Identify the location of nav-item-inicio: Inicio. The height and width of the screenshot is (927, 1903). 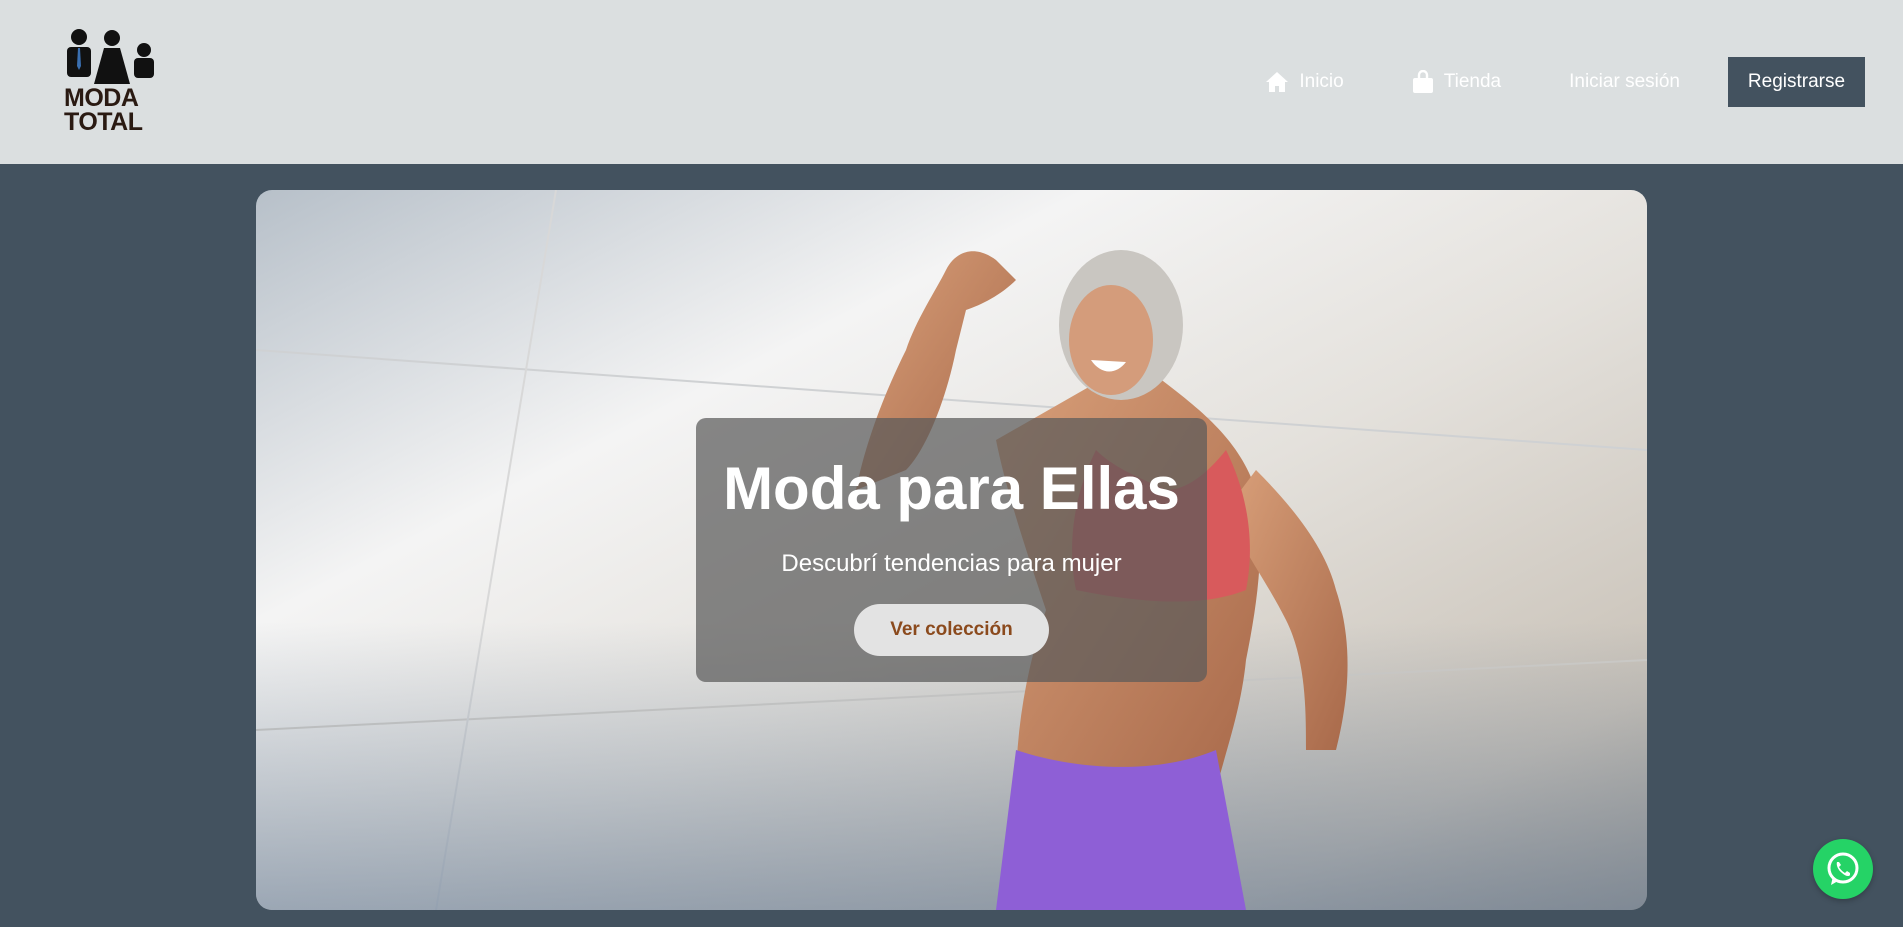
(1304, 82).